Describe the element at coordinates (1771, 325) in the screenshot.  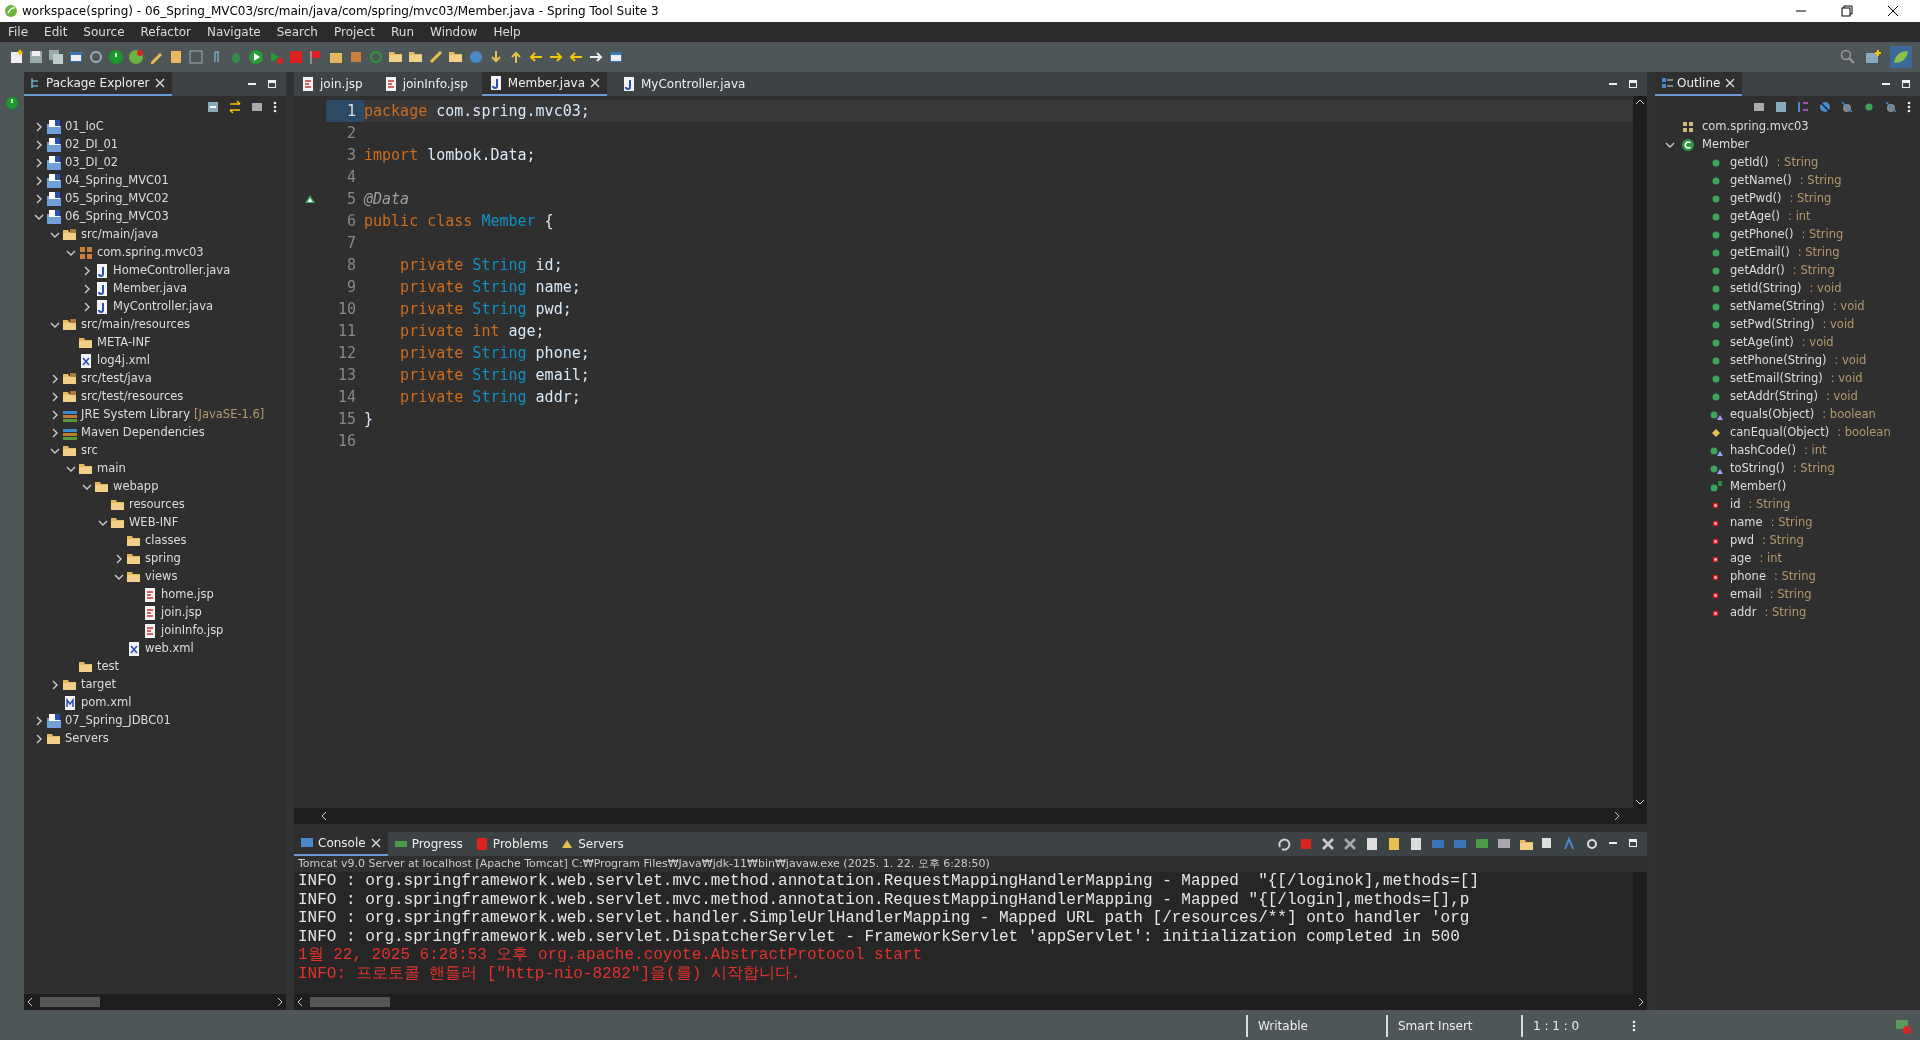
I see `outline-item: setPwd(String)` at that location.